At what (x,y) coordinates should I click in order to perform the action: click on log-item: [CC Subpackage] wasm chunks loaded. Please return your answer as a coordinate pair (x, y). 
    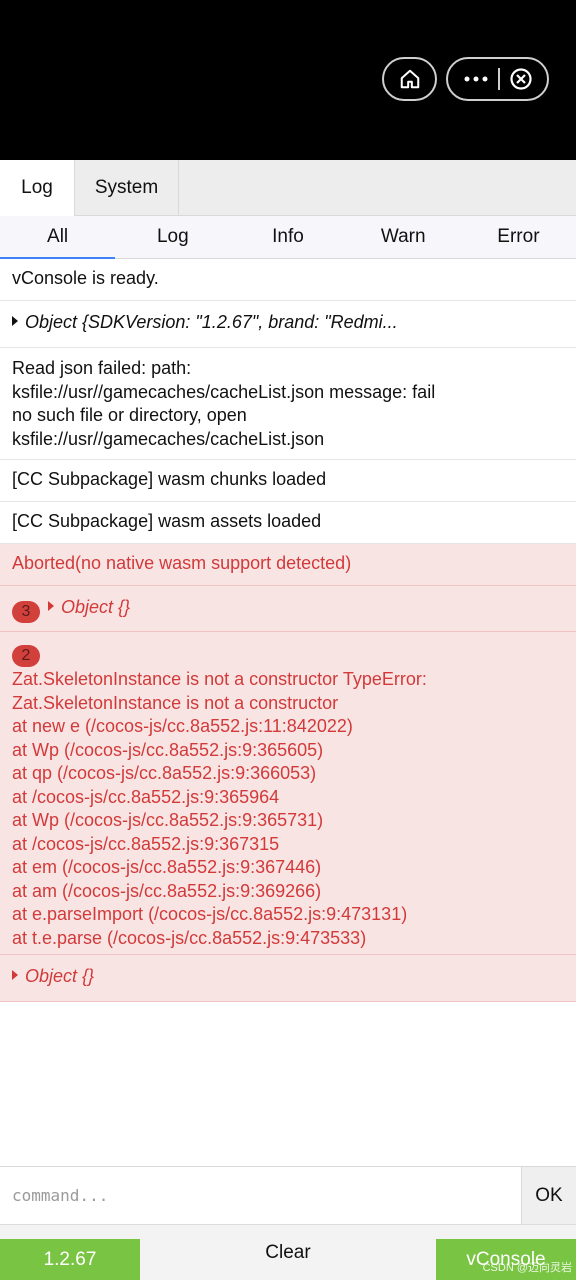
    Looking at the image, I should click on (288, 481).